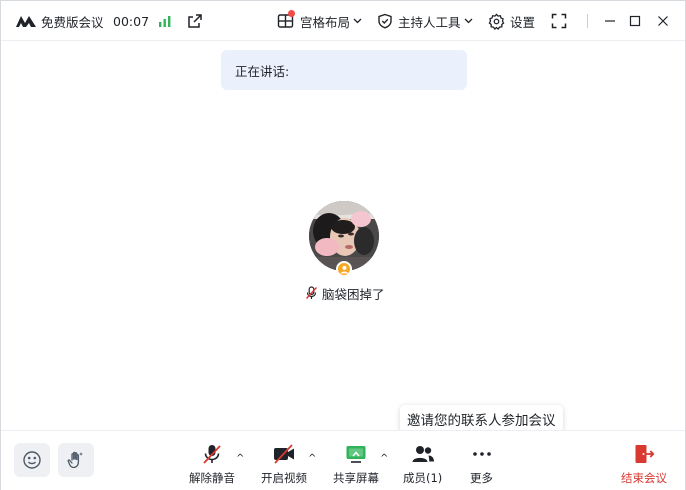  What do you see at coordinates (356, 464) in the screenshot?
I see `share-screen-button: 共享屏幕` at bounding box center [356, 464].